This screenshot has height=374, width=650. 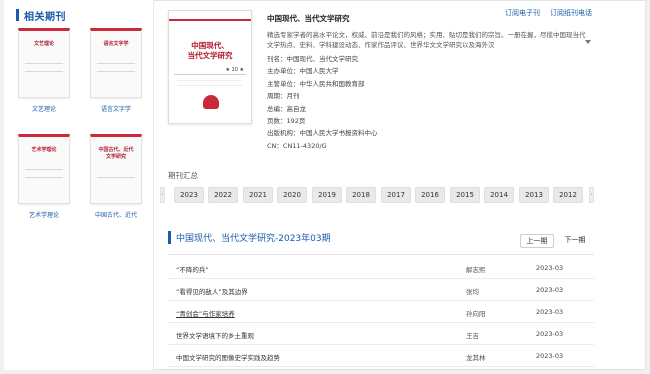 I want to click on cover-title: 语言文字学, so click(x=116, y=44).